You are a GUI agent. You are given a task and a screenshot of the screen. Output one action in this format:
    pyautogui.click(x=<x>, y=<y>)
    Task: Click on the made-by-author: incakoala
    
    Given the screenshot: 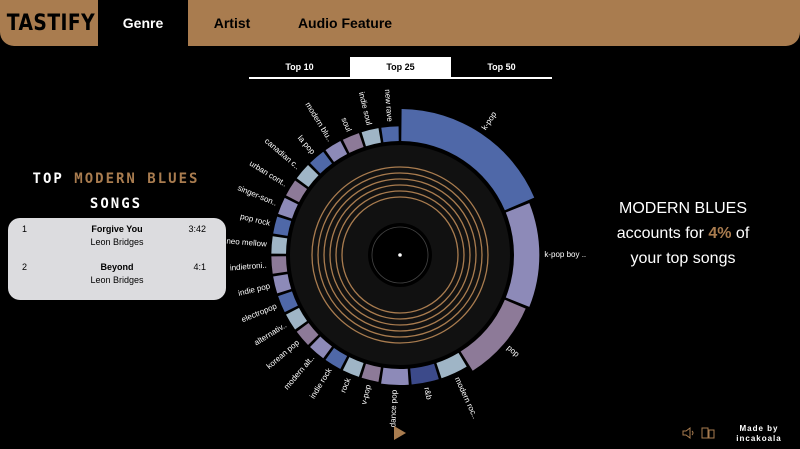 What is the action you would take?
    pyautogui.click(x=759, y=438)
    